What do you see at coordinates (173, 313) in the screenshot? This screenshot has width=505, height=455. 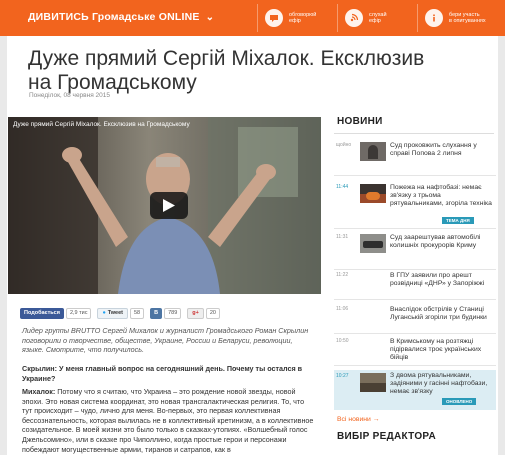 I see `vk-count: 789` at bounding box center [173, 313].